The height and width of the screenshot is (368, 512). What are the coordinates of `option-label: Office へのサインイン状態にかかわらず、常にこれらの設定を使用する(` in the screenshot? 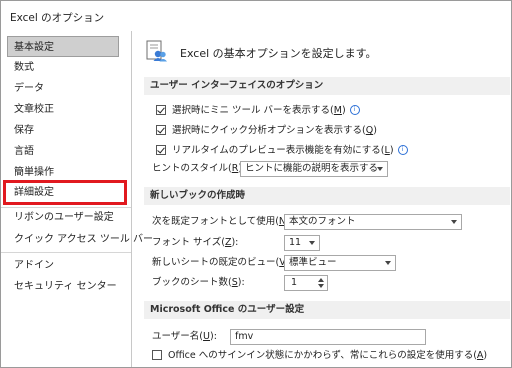 It's located at (322, 355).